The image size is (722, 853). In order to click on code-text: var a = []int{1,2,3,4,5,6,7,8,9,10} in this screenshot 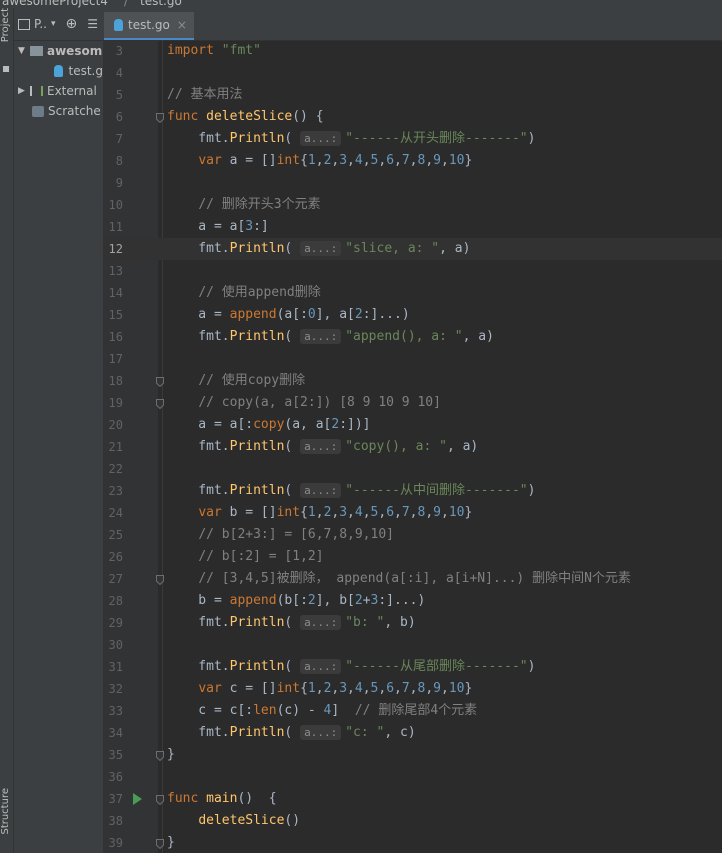, I will do `click(319, 161)`.